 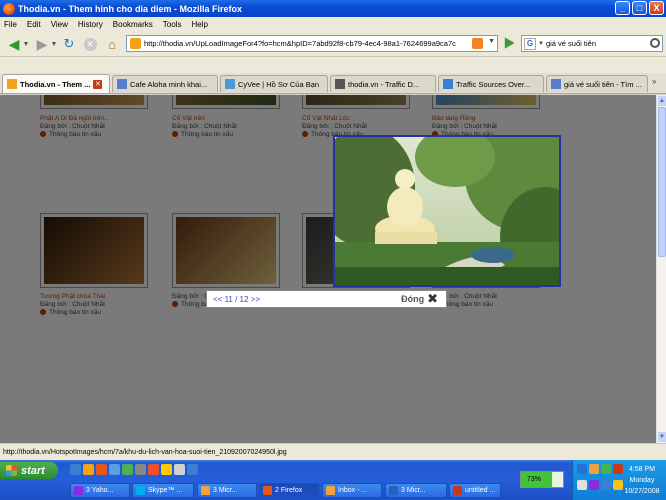 I want to click on clock-day: Monday, so click(x=642, y=480).